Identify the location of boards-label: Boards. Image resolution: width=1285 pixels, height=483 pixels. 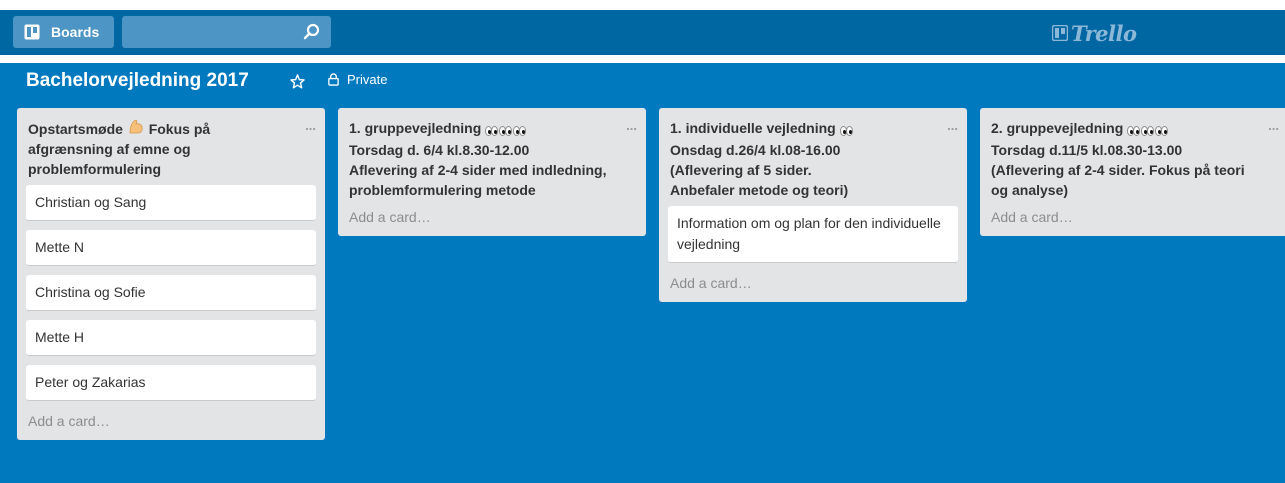
(75, 32).